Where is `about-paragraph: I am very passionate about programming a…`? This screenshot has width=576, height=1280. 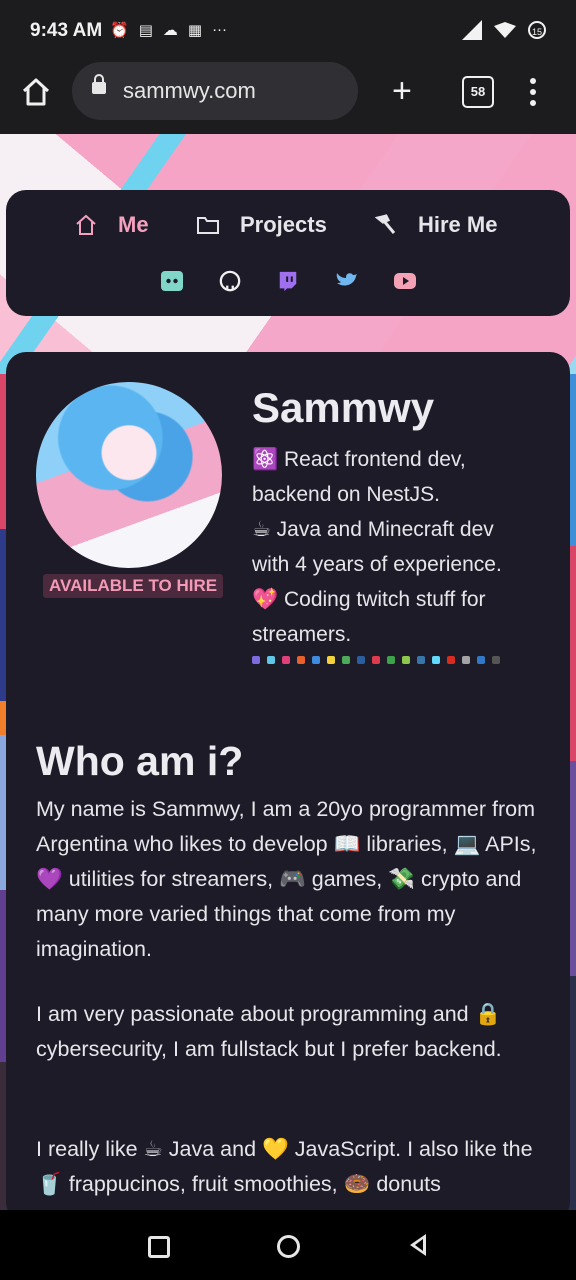
about-paragraph: I am very passionate about programming a… is located at coordinates (269, 1031).